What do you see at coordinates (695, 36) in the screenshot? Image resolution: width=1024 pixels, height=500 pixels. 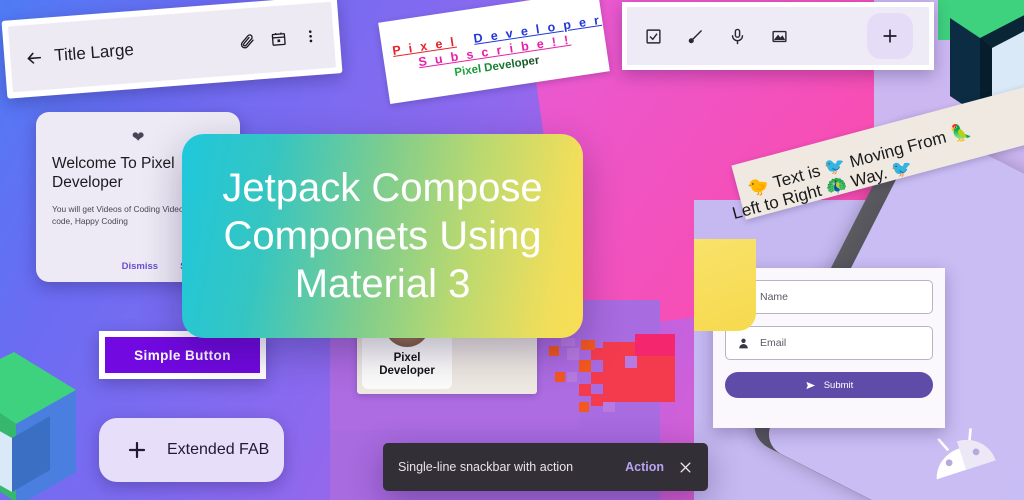 I see `brush-icon` at bounding box center [695, 36].